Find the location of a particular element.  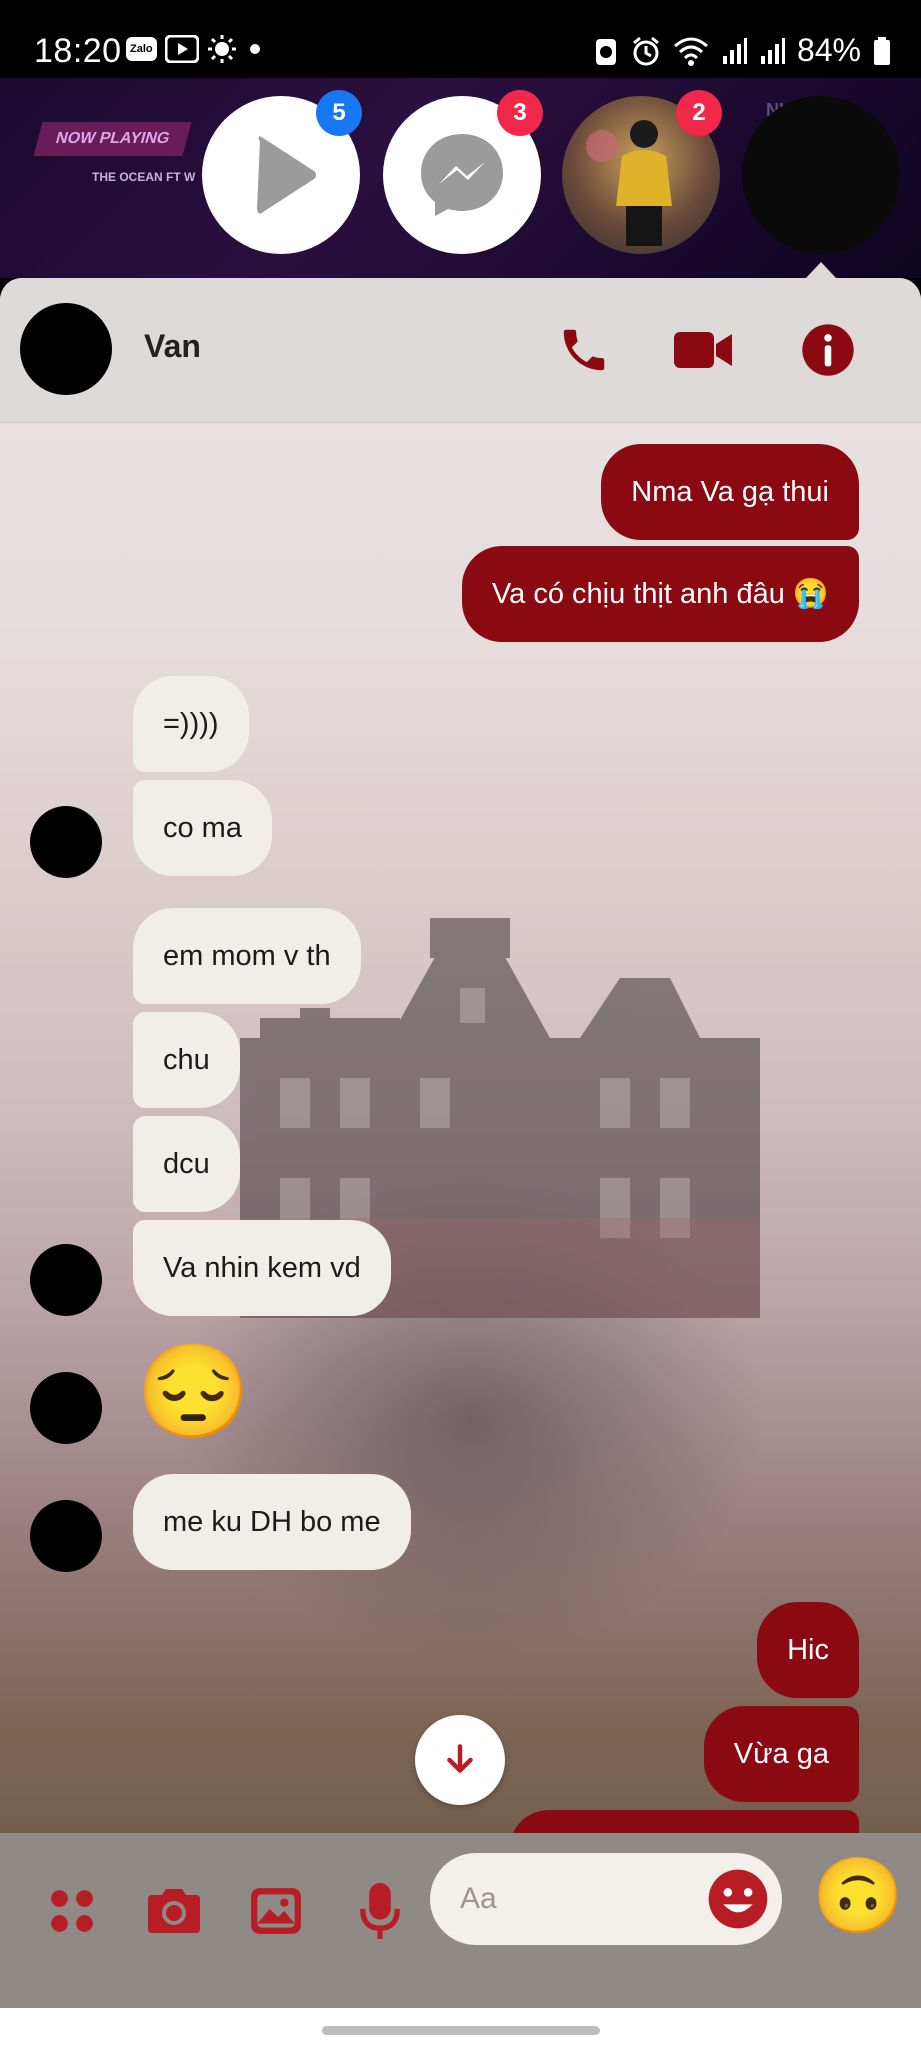

gallery-button is located at coordinates (276, 1911).